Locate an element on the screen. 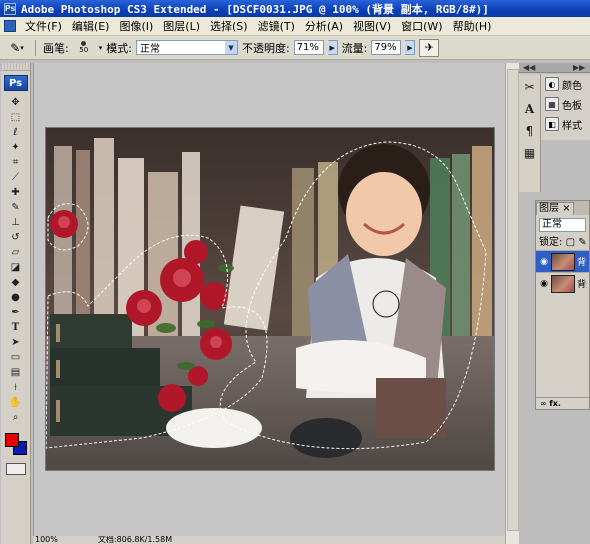 The height and width of the screenshot is (544, 590). layer-name: 背景 is located at coordinates (582, 285).